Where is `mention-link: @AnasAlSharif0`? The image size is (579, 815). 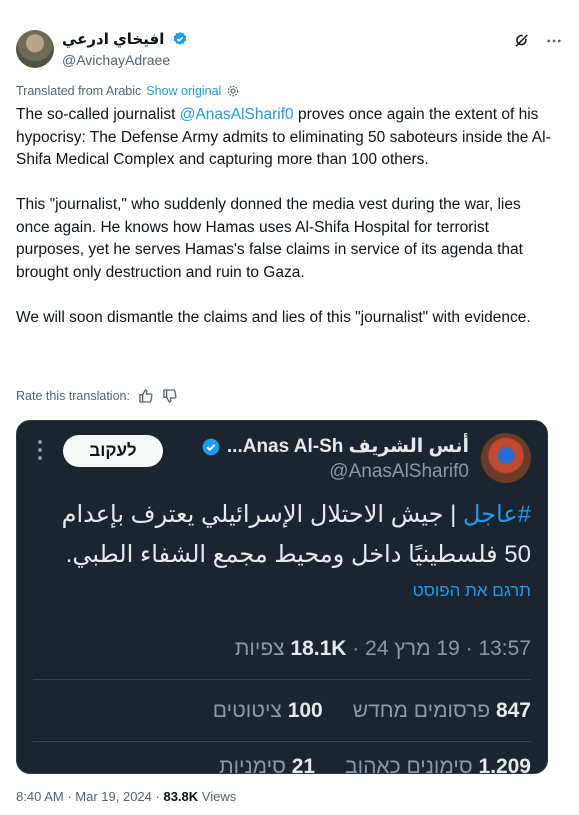 mention-link: @AnasAlSharif0 is located at coordinates (237, 114).